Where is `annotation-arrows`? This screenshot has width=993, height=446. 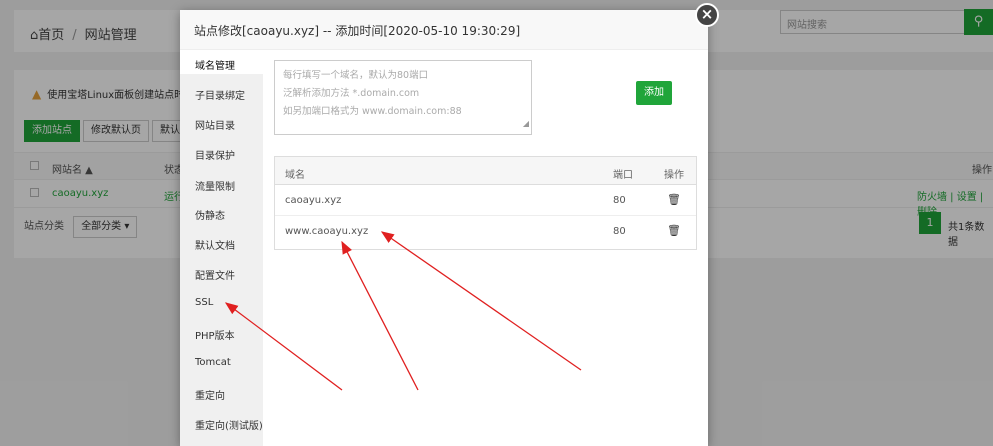 annotation-arrows is located at coordinates (403, 311).